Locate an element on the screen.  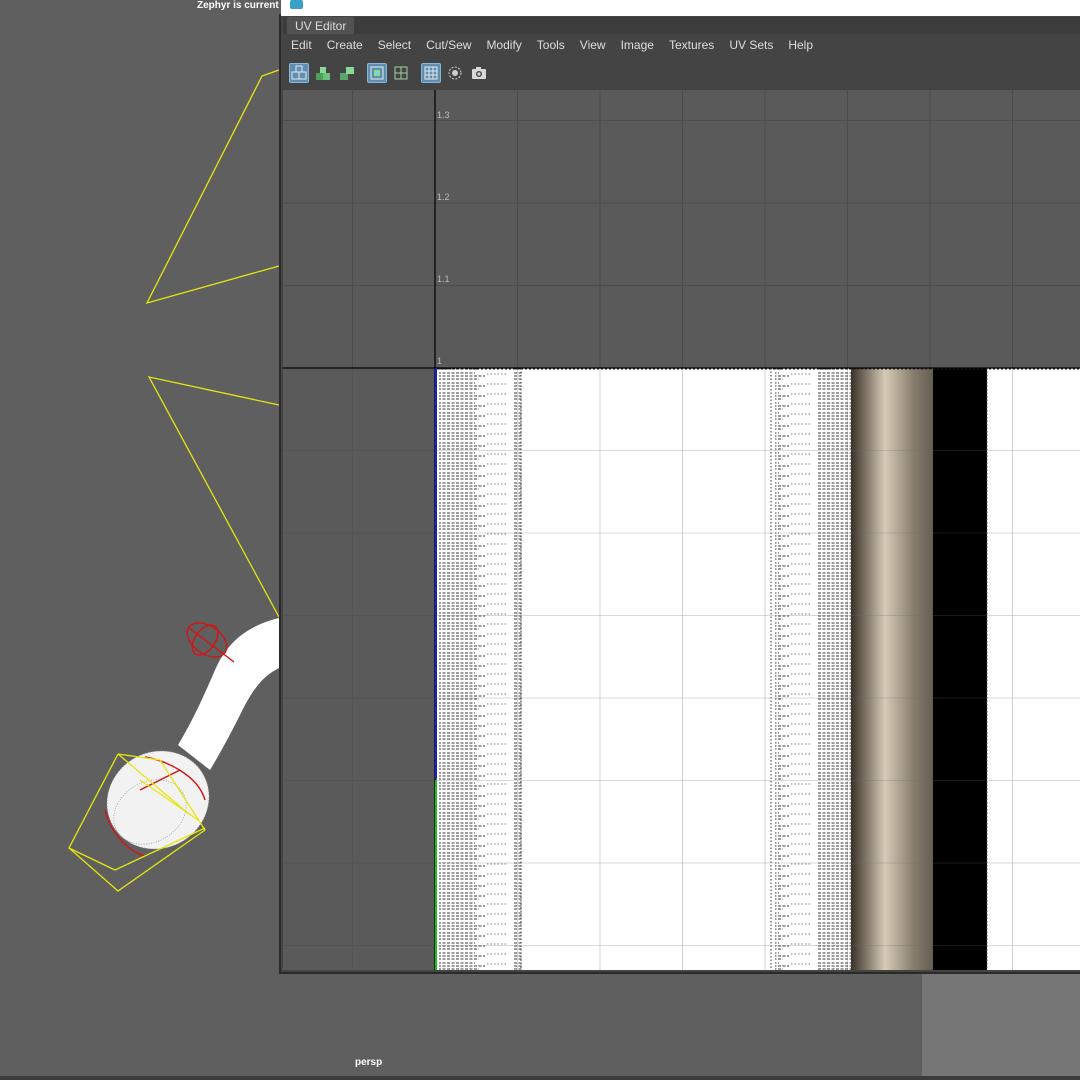
snapshot-button is located at coordinates (479, 73).